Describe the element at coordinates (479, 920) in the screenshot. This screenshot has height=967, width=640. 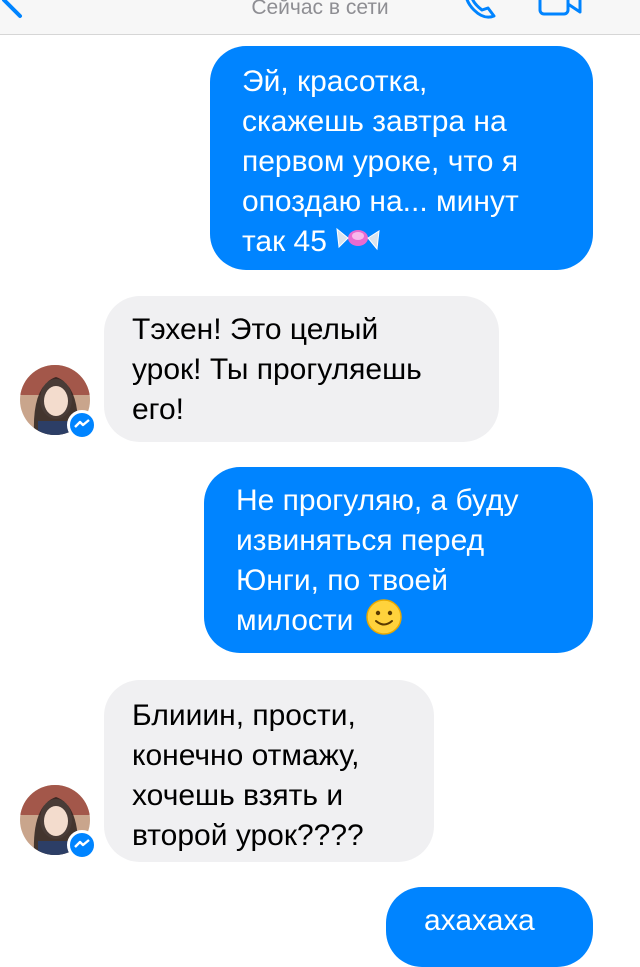
I see `message-text: ахахаха` at that location.